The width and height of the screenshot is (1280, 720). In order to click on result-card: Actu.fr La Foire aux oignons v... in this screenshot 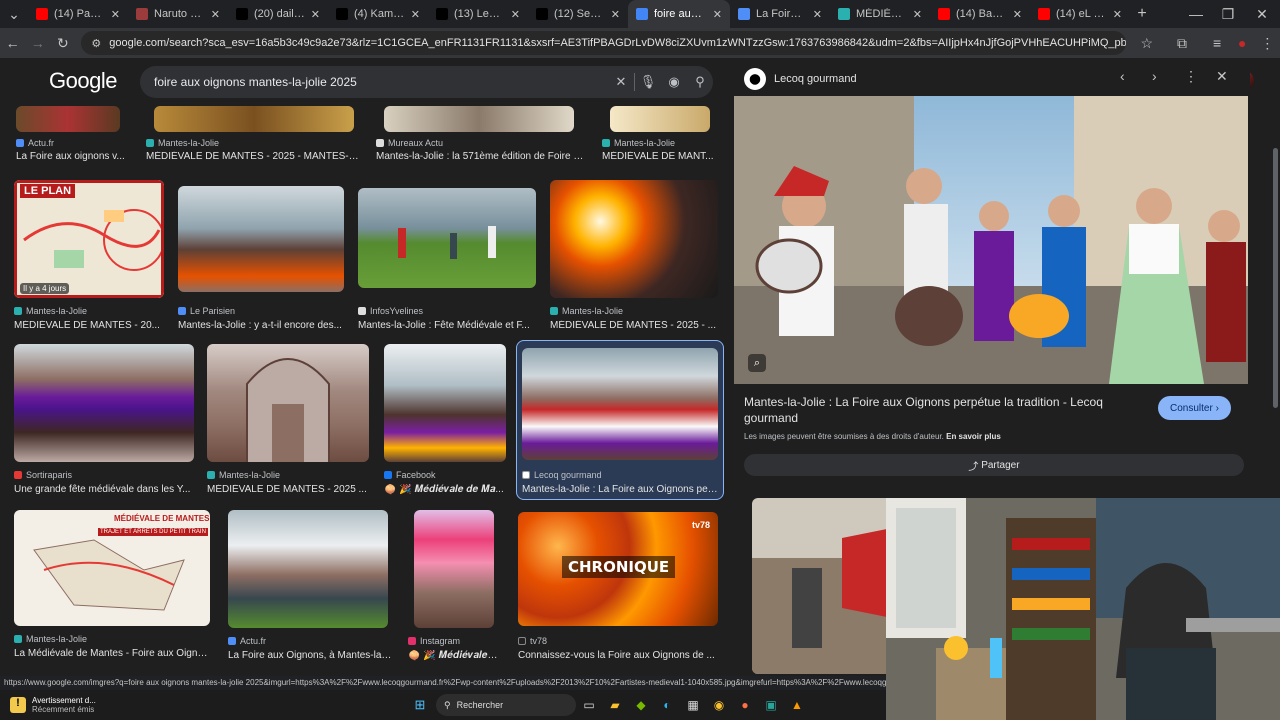, I will do `click(71, 136)`.